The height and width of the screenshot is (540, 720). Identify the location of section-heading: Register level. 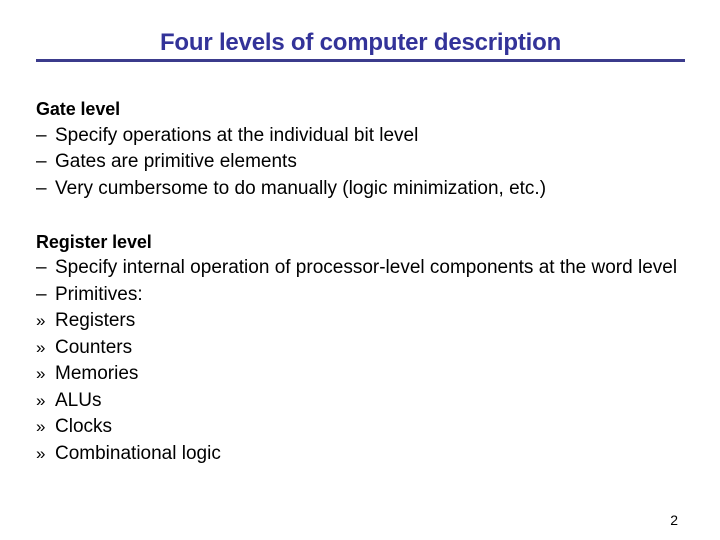
(94, 241).